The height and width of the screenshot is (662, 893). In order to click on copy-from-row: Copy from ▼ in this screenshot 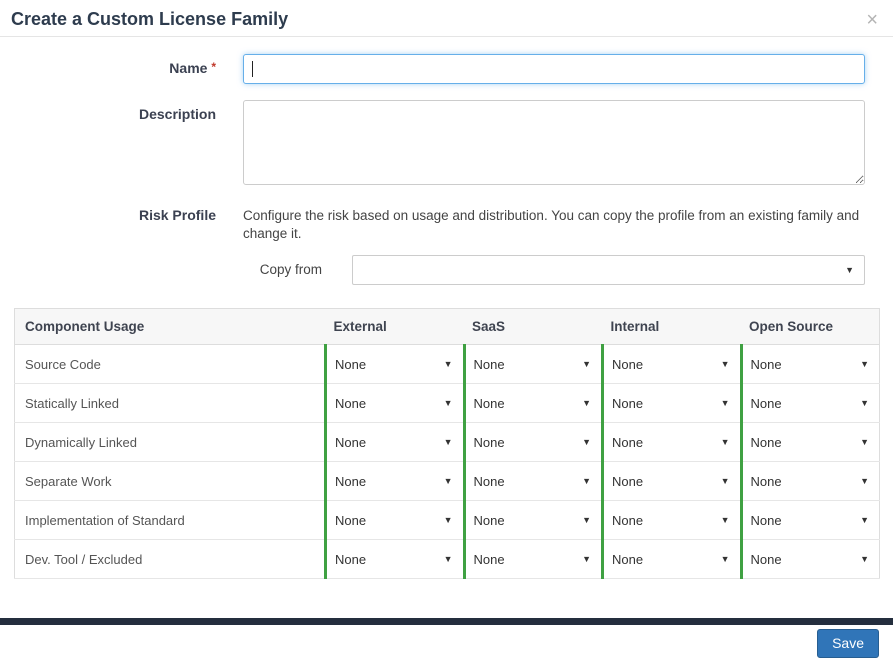, I will do `click(446, 270)`.